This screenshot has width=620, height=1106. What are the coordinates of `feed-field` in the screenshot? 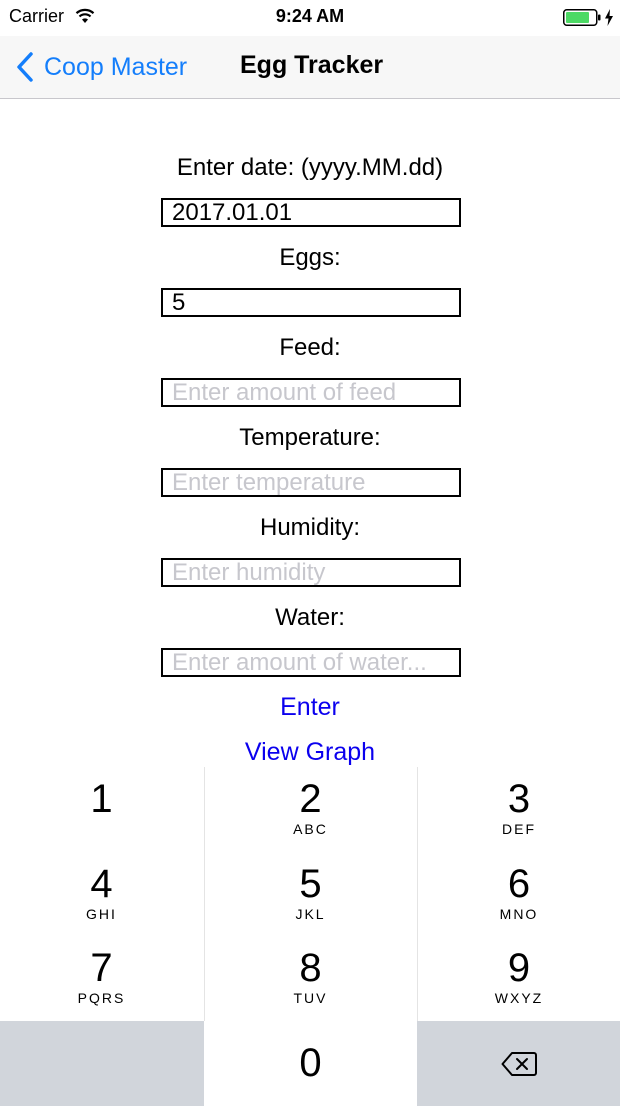 It's located at (311, 392).